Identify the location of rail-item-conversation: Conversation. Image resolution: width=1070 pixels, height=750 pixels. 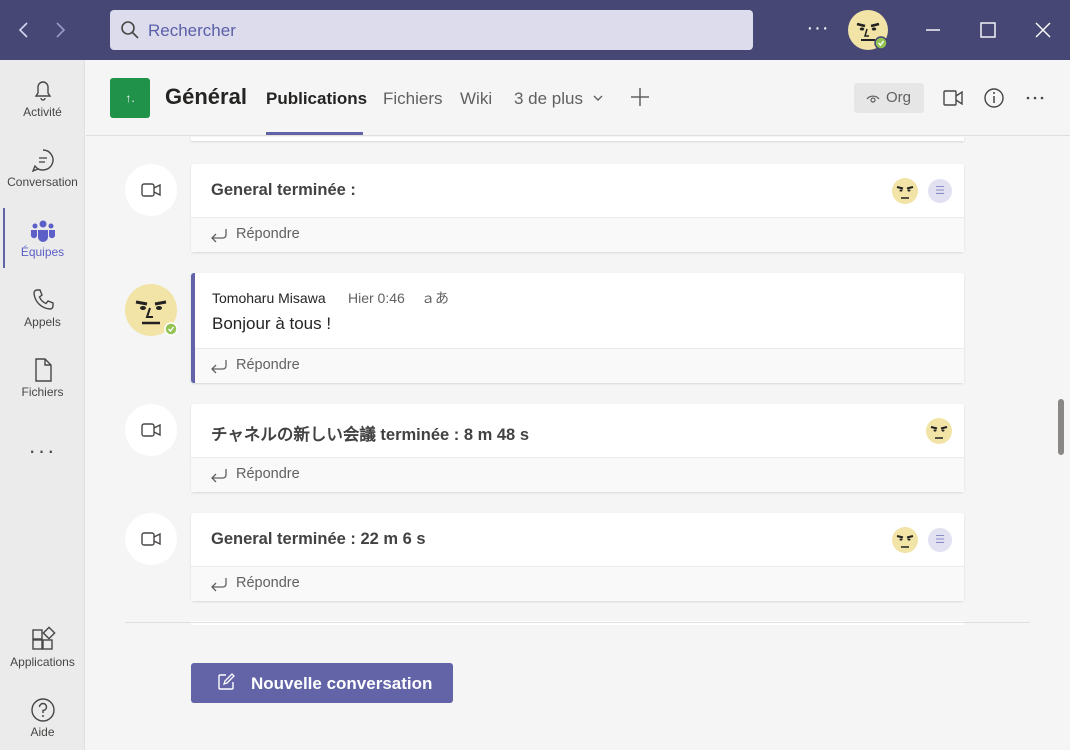
(42, 169).